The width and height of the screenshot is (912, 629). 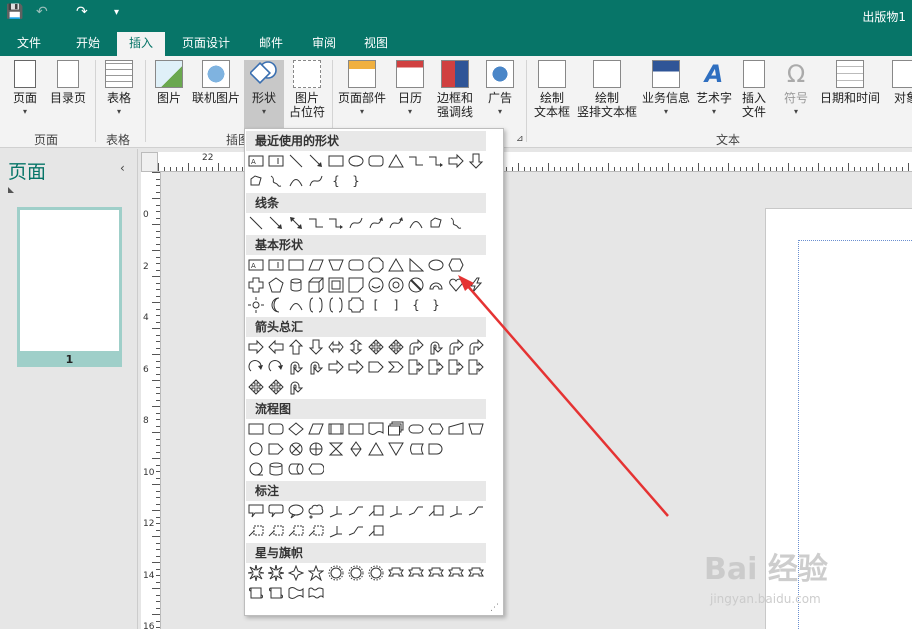 What do you see at coordinates (296, 347) in the screenshot?
I see `shape-arrU-icon` at bounding box center [296, 347].